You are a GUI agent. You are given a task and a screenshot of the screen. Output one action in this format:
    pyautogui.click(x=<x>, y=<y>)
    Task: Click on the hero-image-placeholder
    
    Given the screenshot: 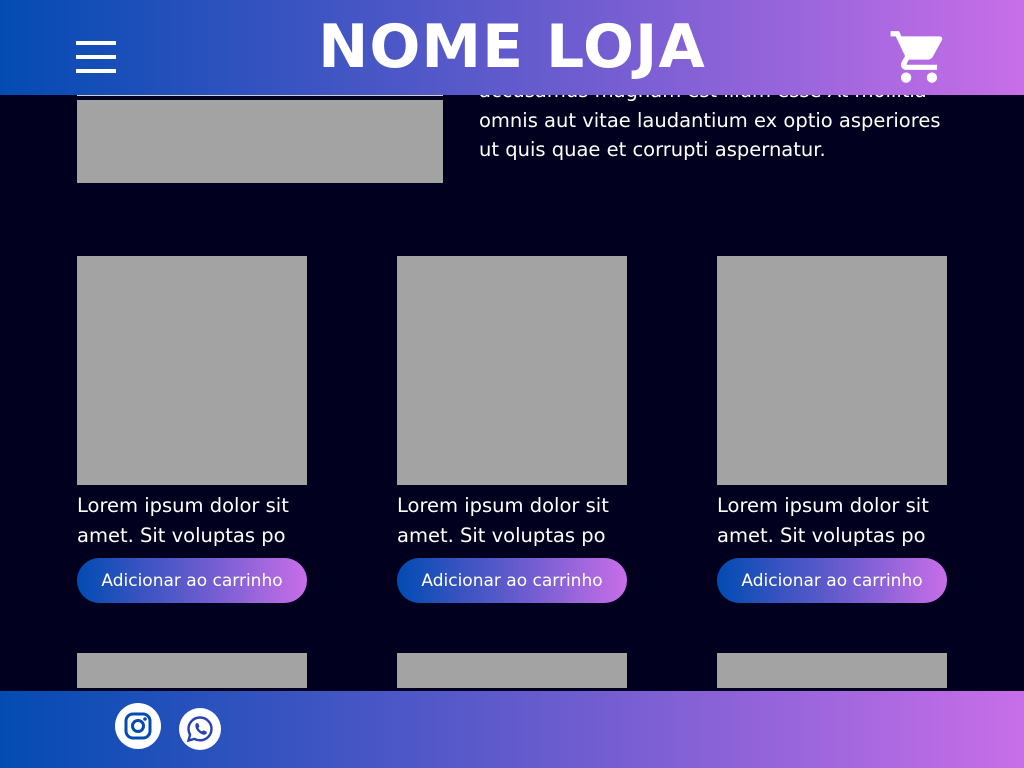 What is the action you would take?
    pyautogui.click(x=260, y=141)
    